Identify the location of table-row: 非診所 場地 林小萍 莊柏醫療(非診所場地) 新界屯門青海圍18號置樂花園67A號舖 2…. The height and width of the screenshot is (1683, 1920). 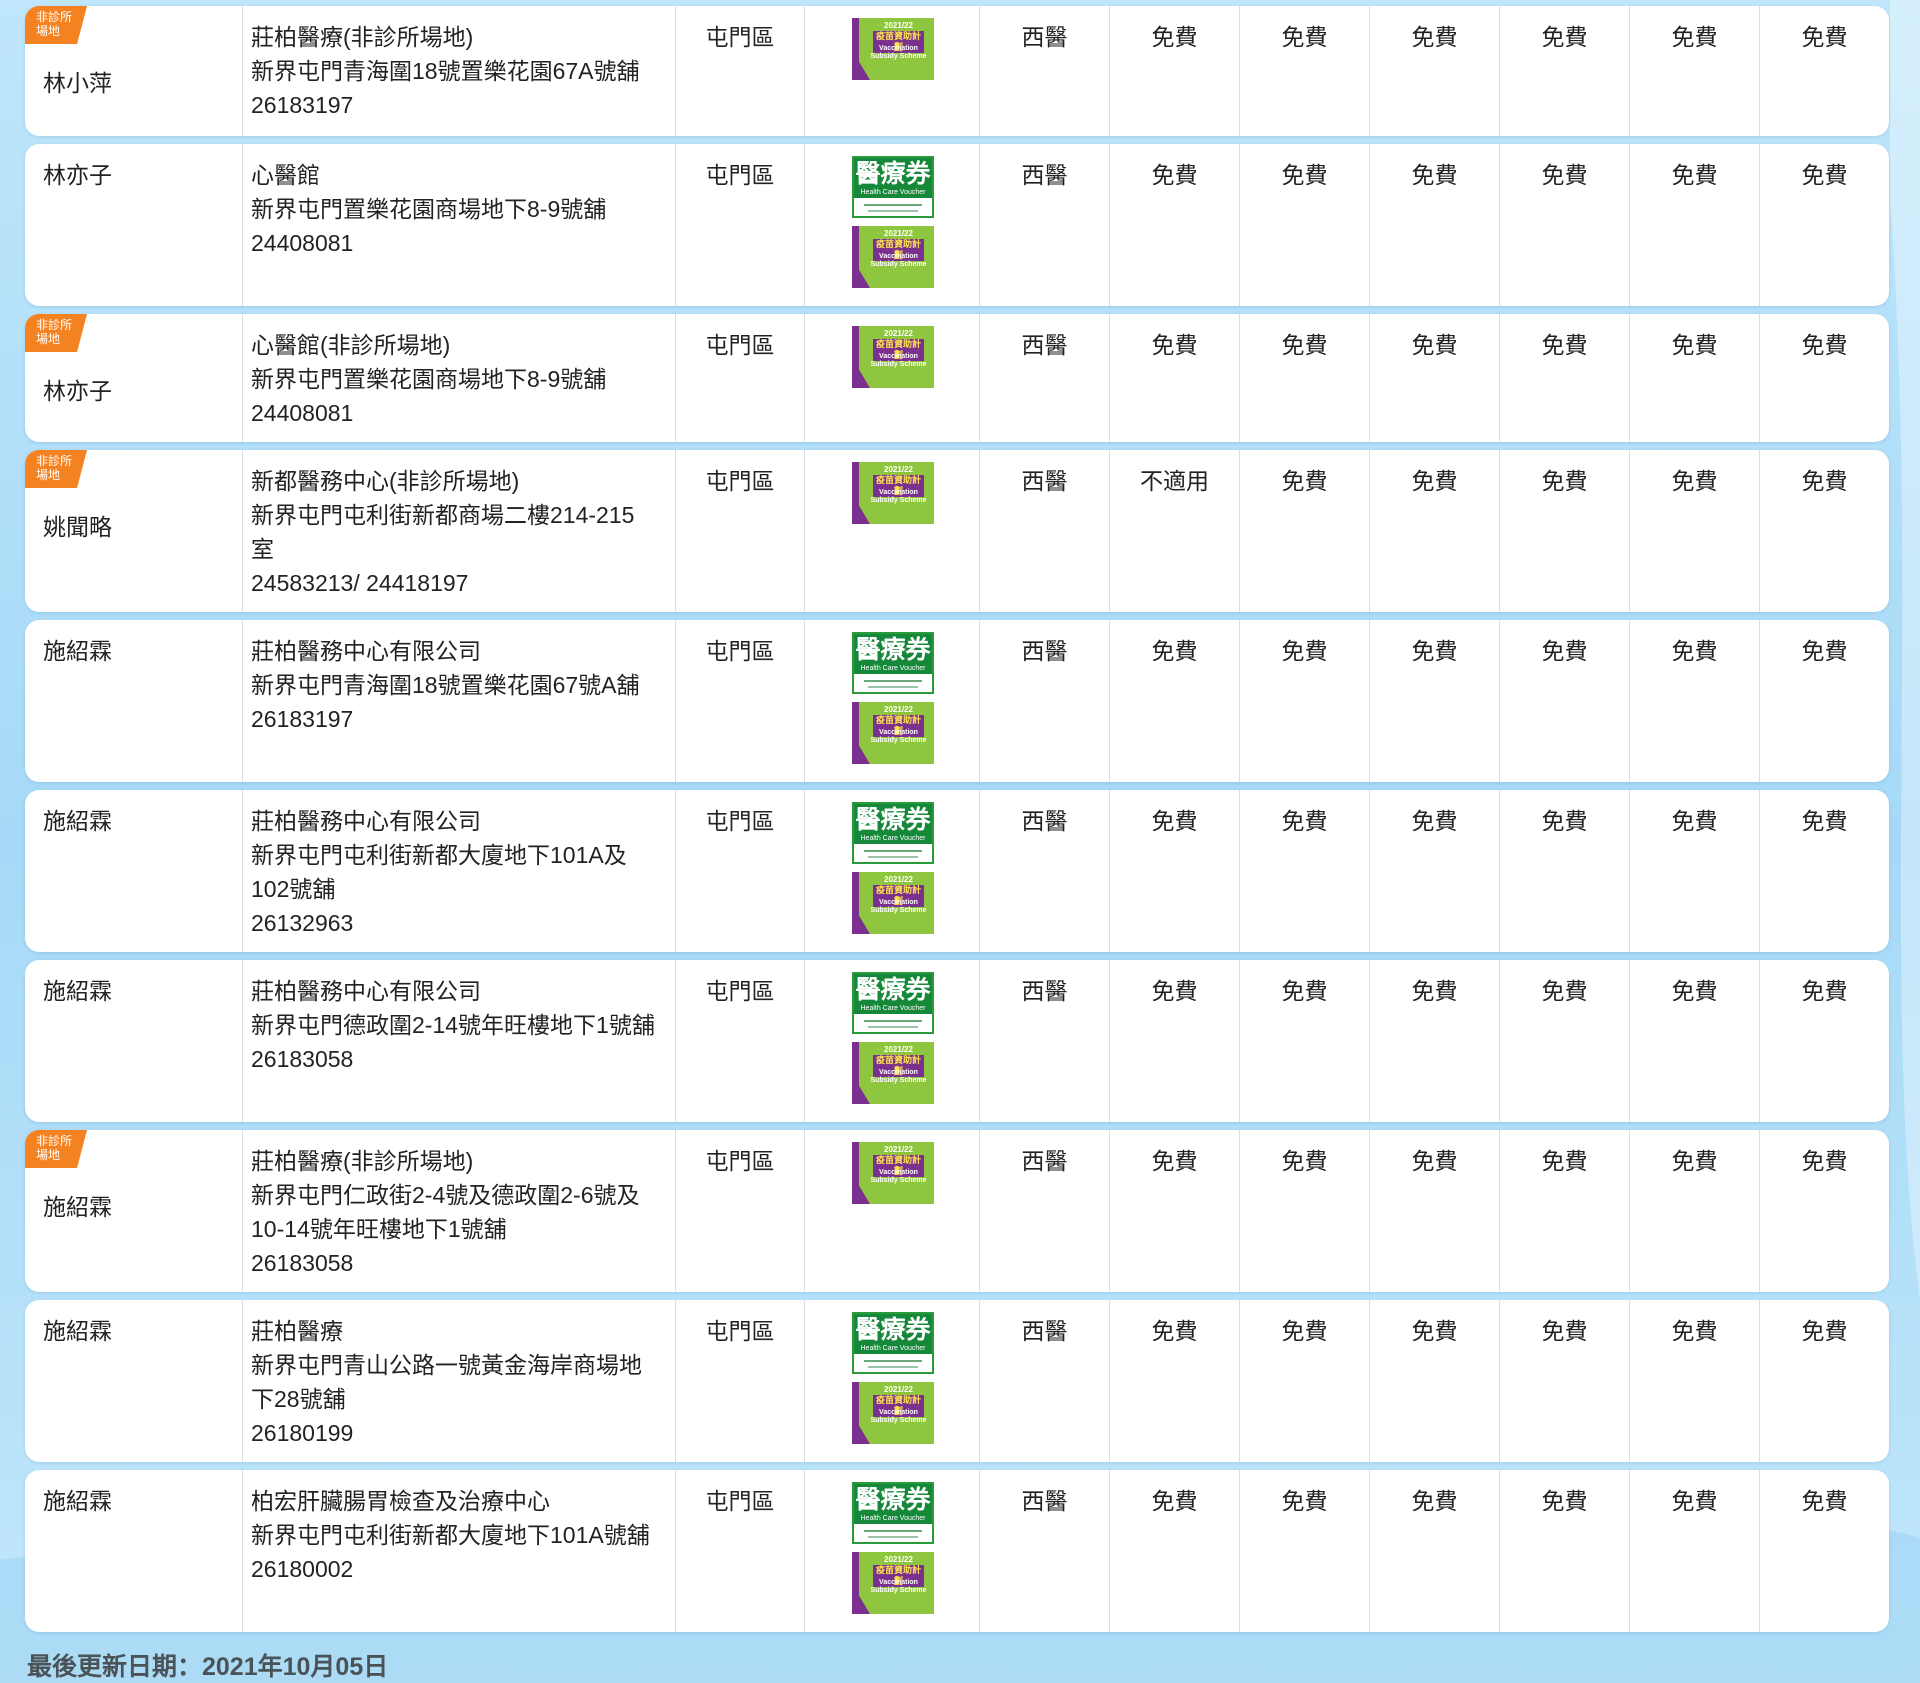
(957, 71).